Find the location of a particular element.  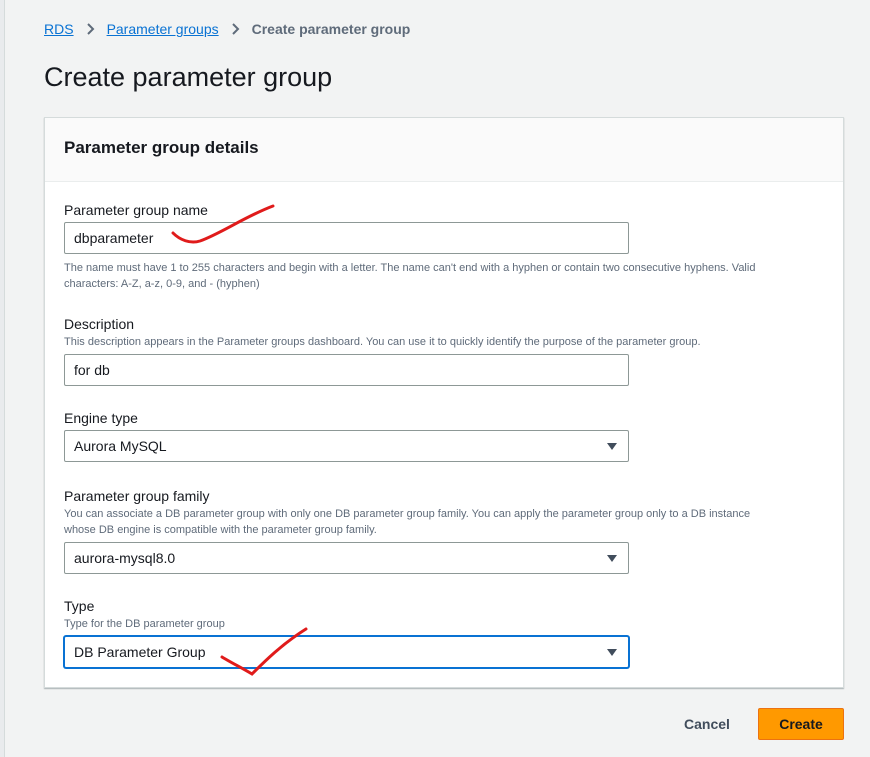

description-label: Description is located at coordinates (99, 324).